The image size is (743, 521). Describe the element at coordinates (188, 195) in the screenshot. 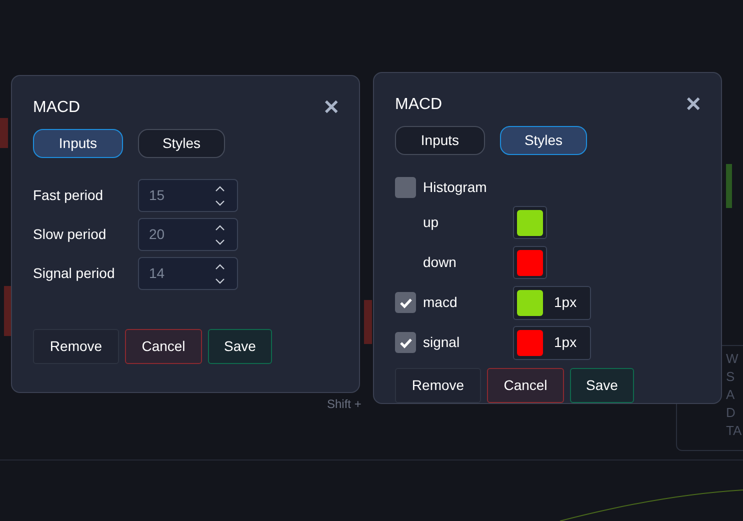

I see `number-field: 15` at that location.